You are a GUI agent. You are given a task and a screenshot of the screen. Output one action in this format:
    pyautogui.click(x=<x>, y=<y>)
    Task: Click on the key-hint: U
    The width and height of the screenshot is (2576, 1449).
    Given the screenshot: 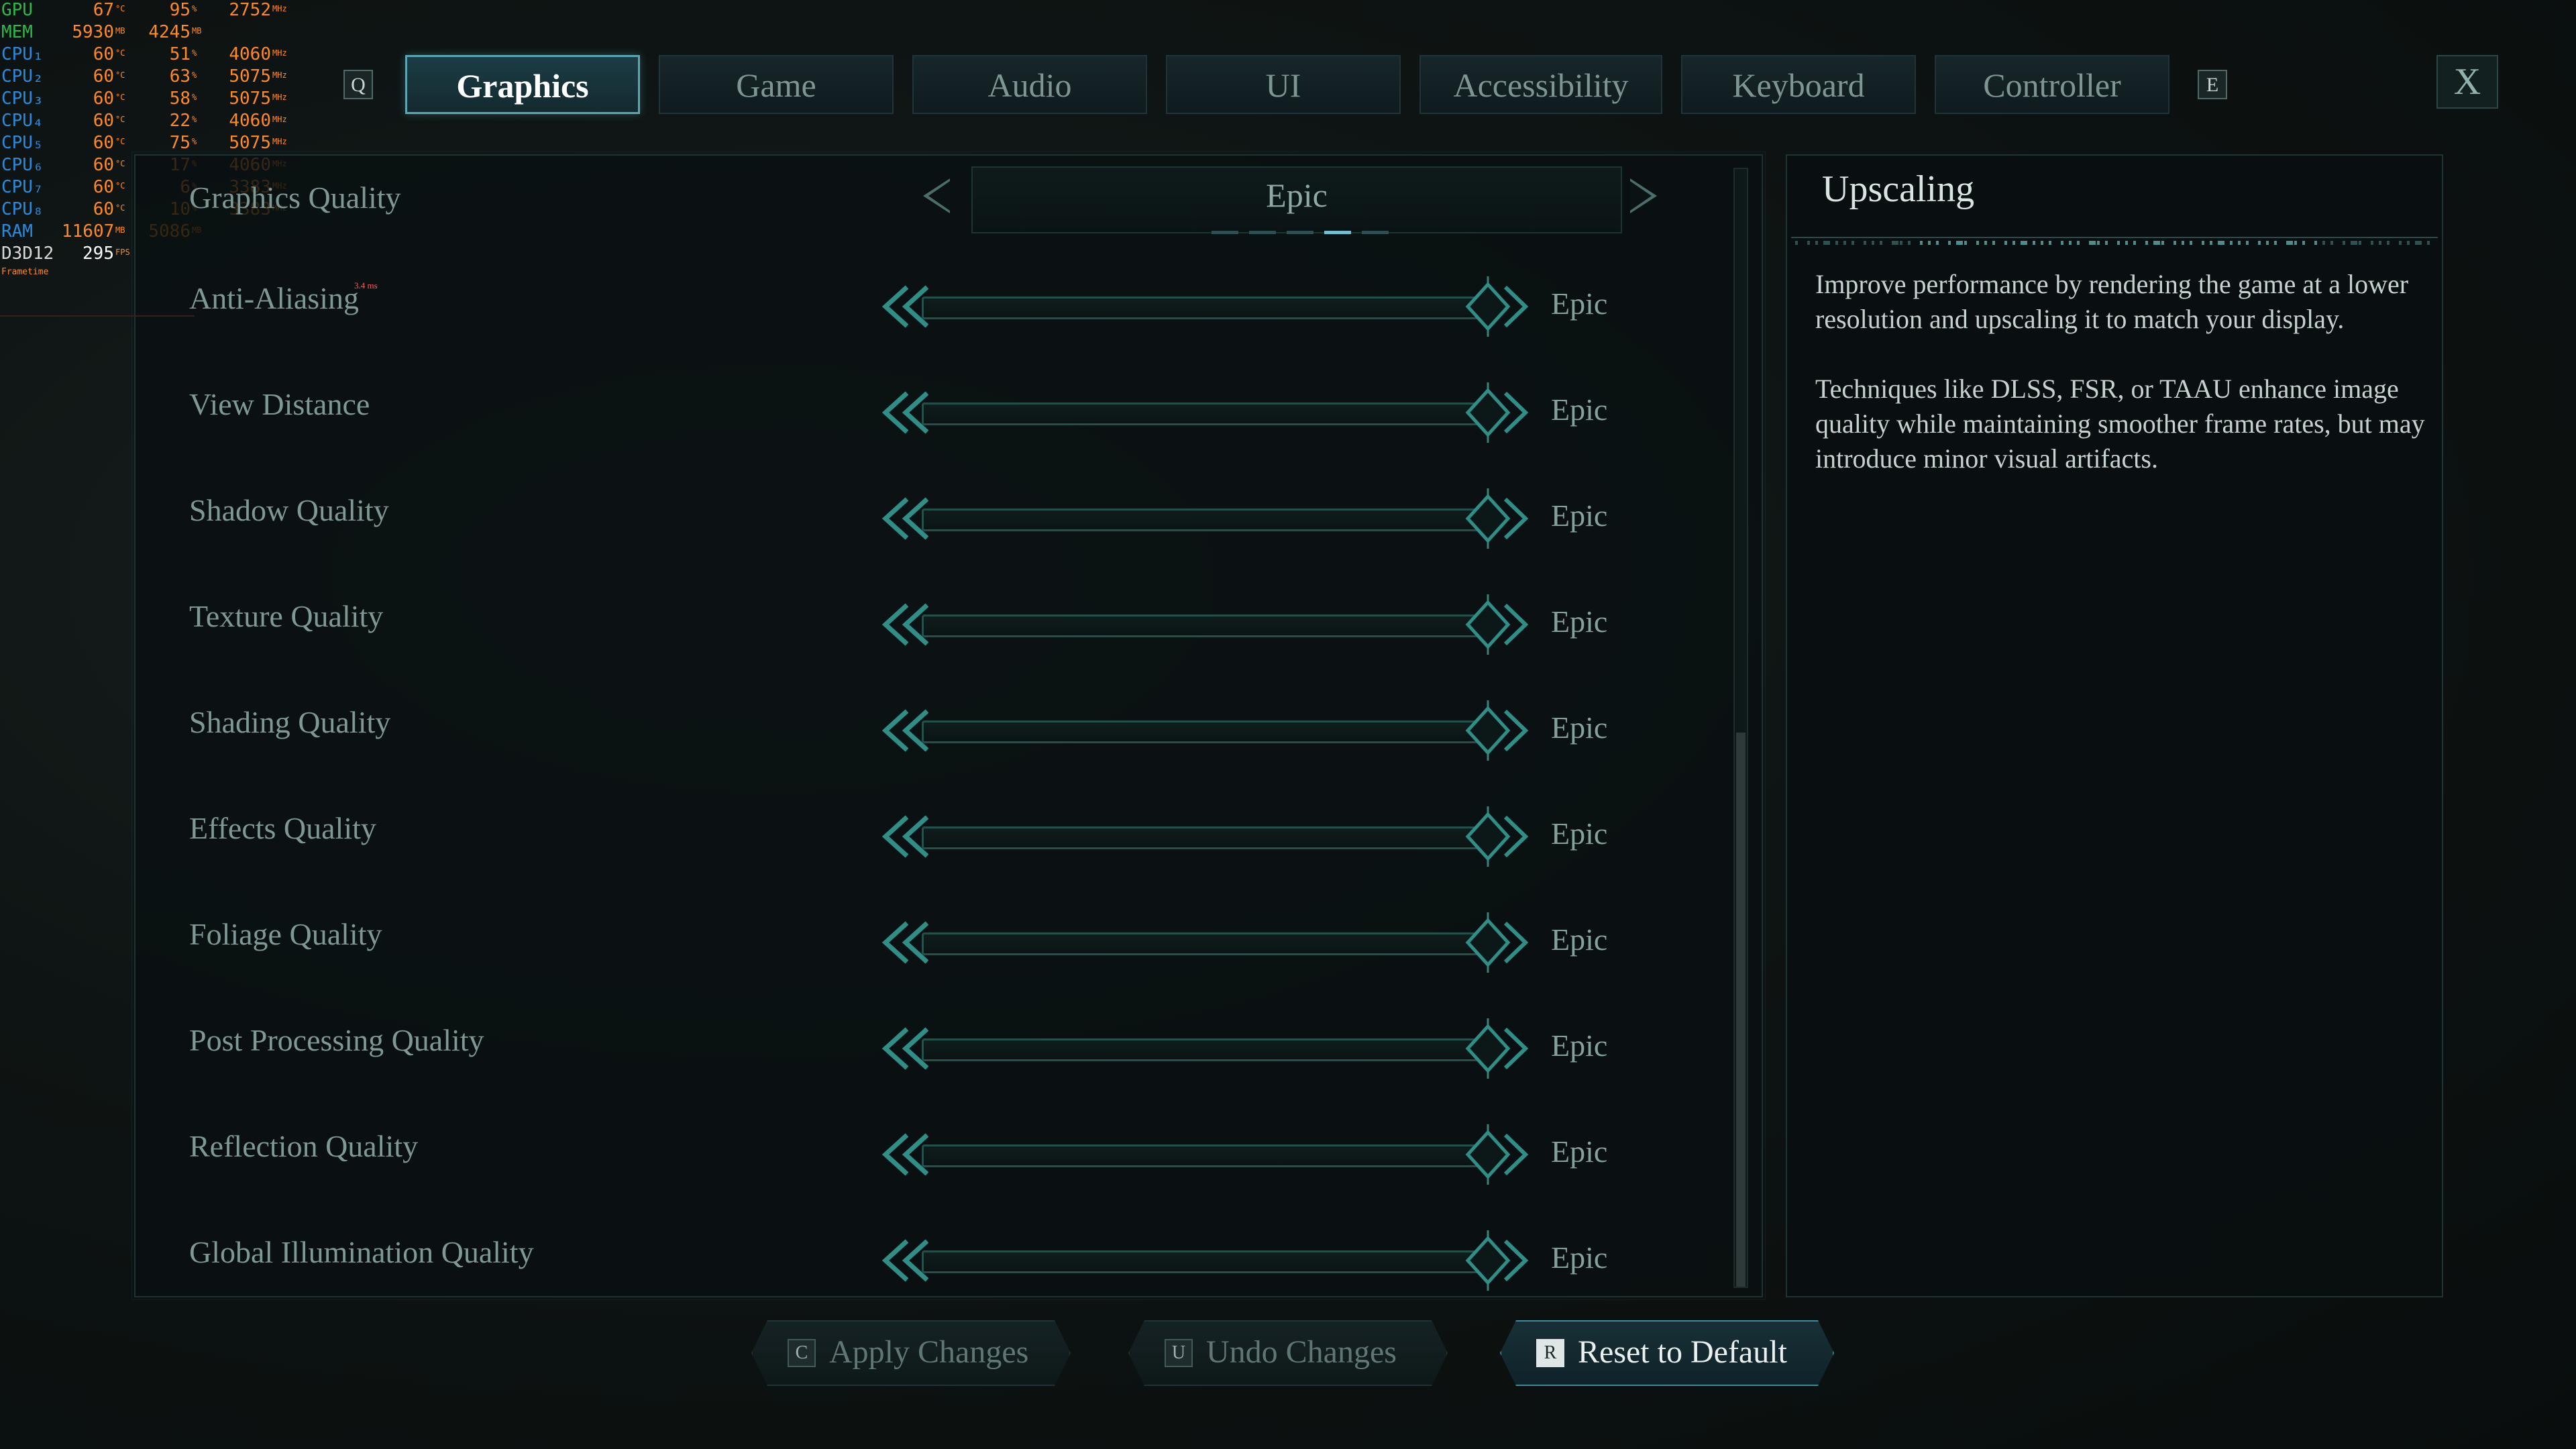 What is the action you would take?
    pyautogui.click(x=1179, y=1353)
    